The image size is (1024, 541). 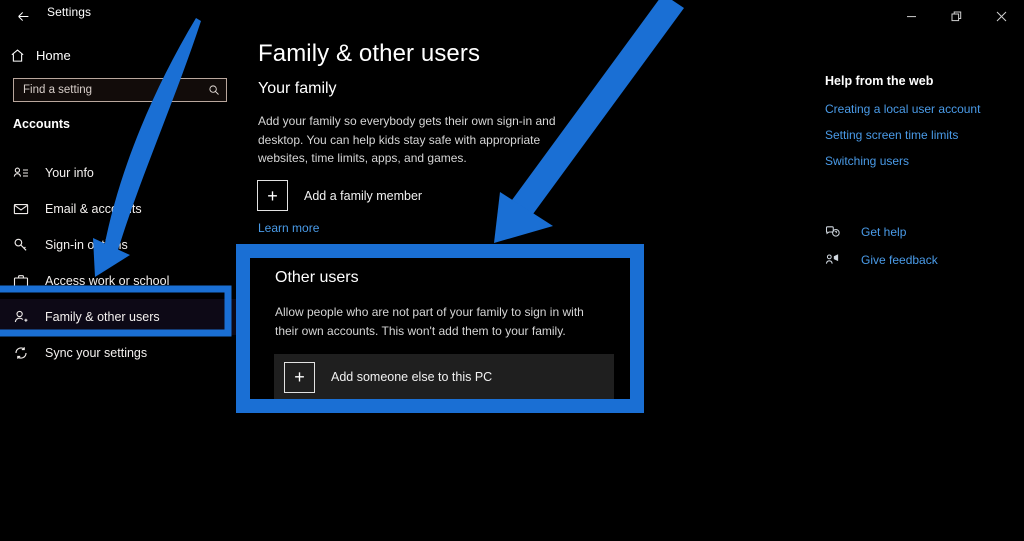 What do you see at coordinates (120, 173) in the screenshot?
I see `sidebar-item-your-info: Your info` at bounding box center [120, 173].